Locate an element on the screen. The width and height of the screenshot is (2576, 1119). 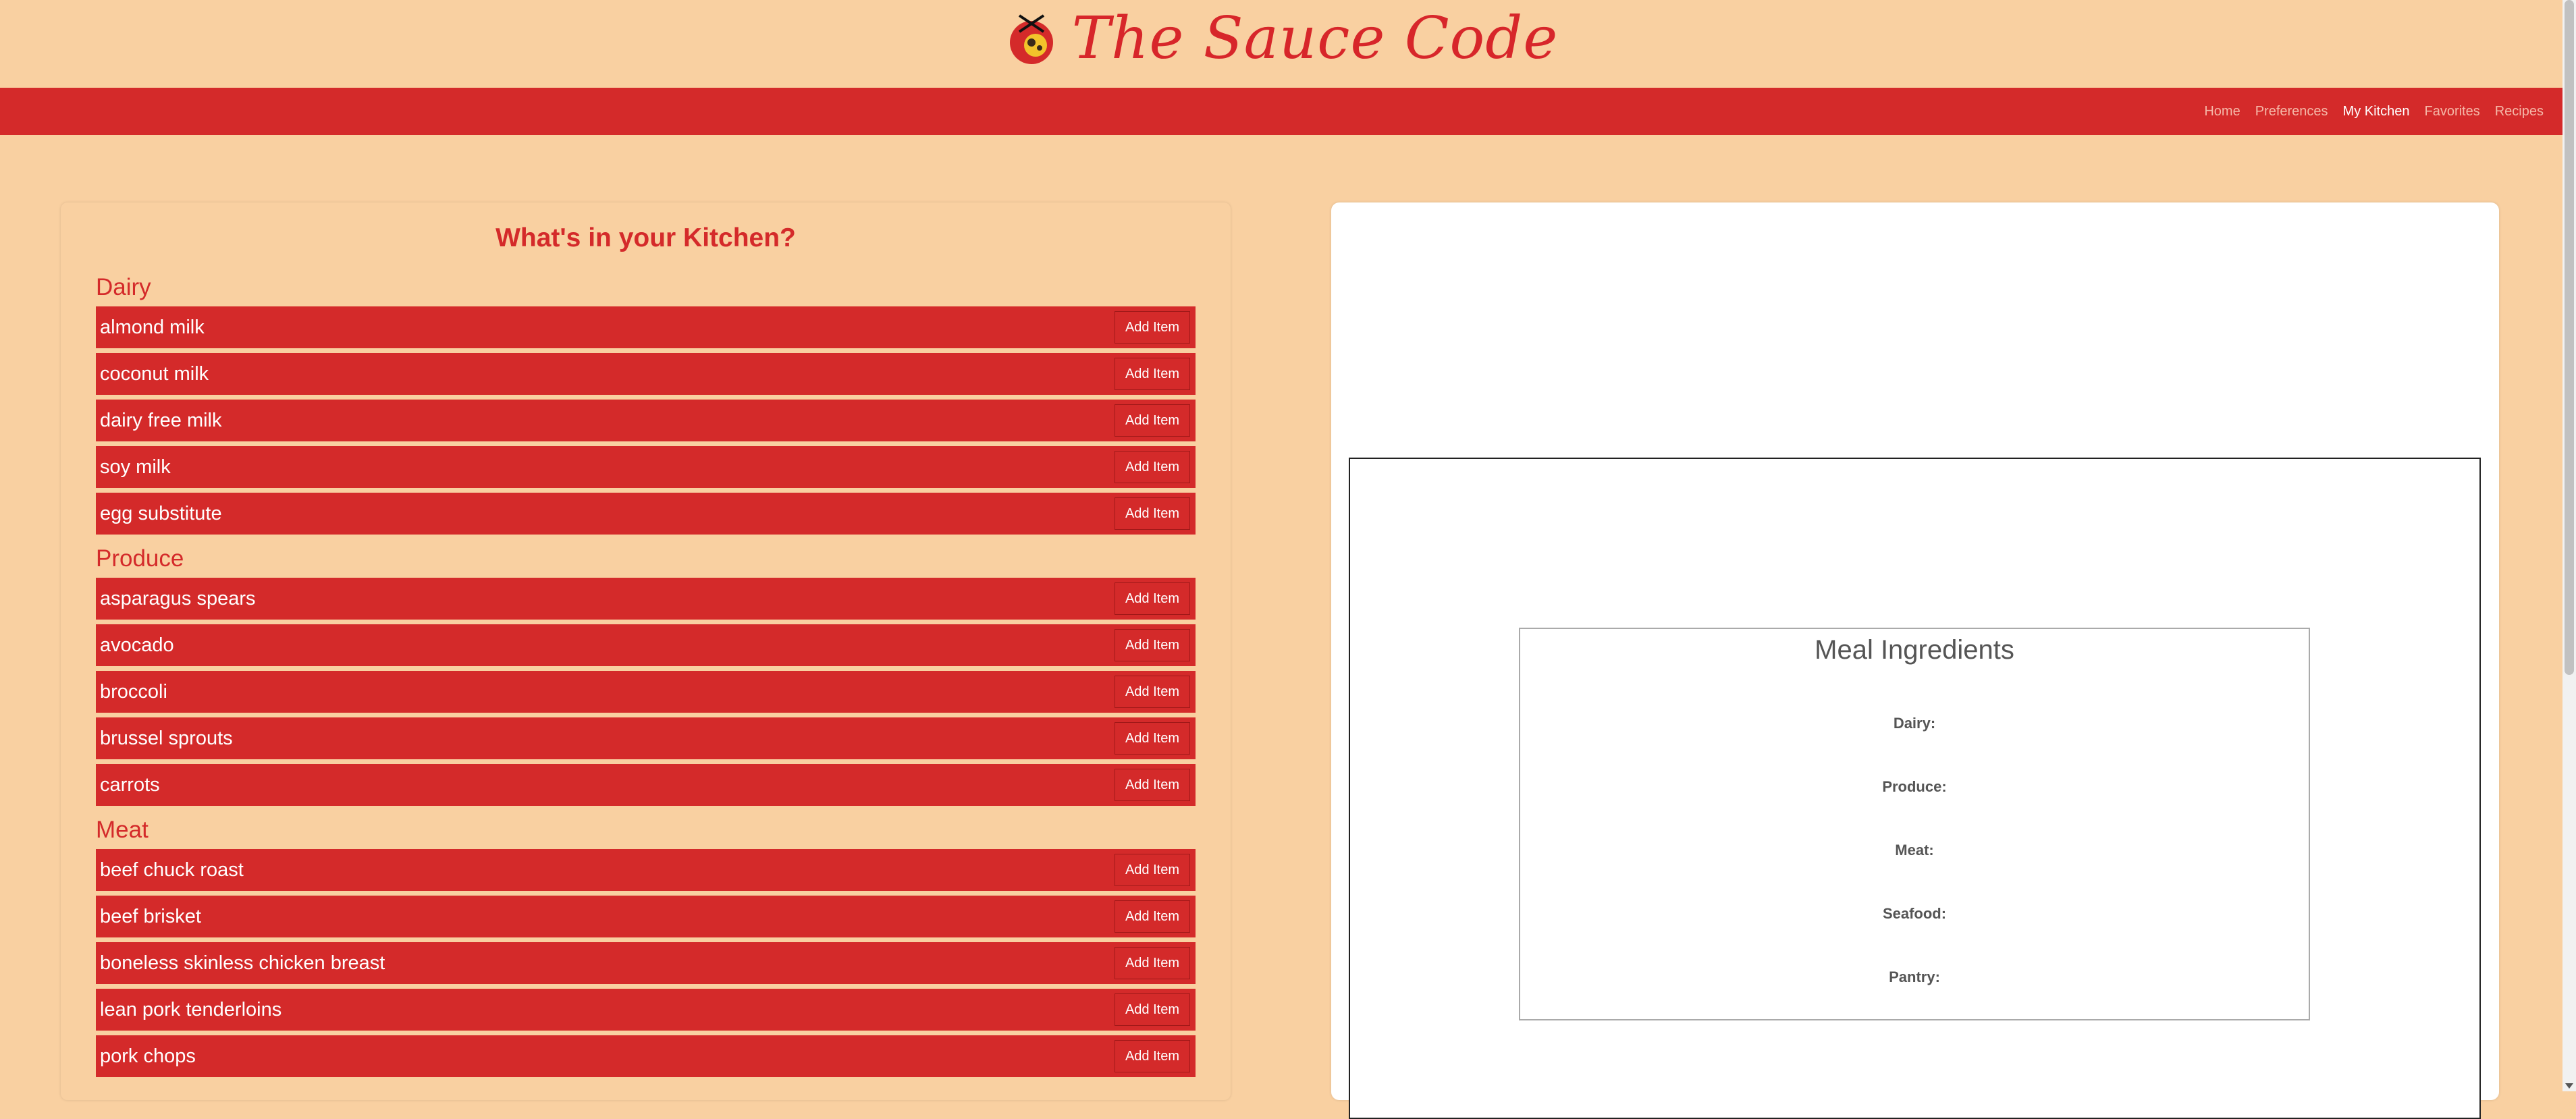
item-name: boneless skinless chicken breast is located at coordinates (242, 963).